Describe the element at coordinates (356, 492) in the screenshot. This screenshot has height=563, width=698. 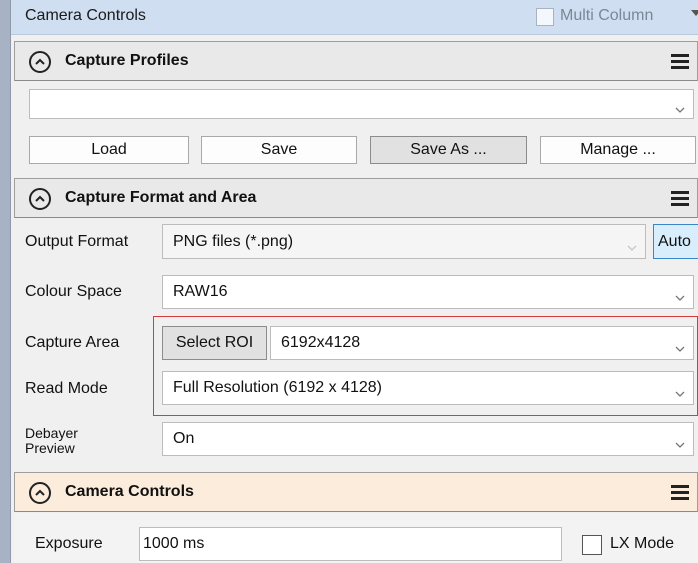
I see `camera-controls-header: Camera Controls` at that location.